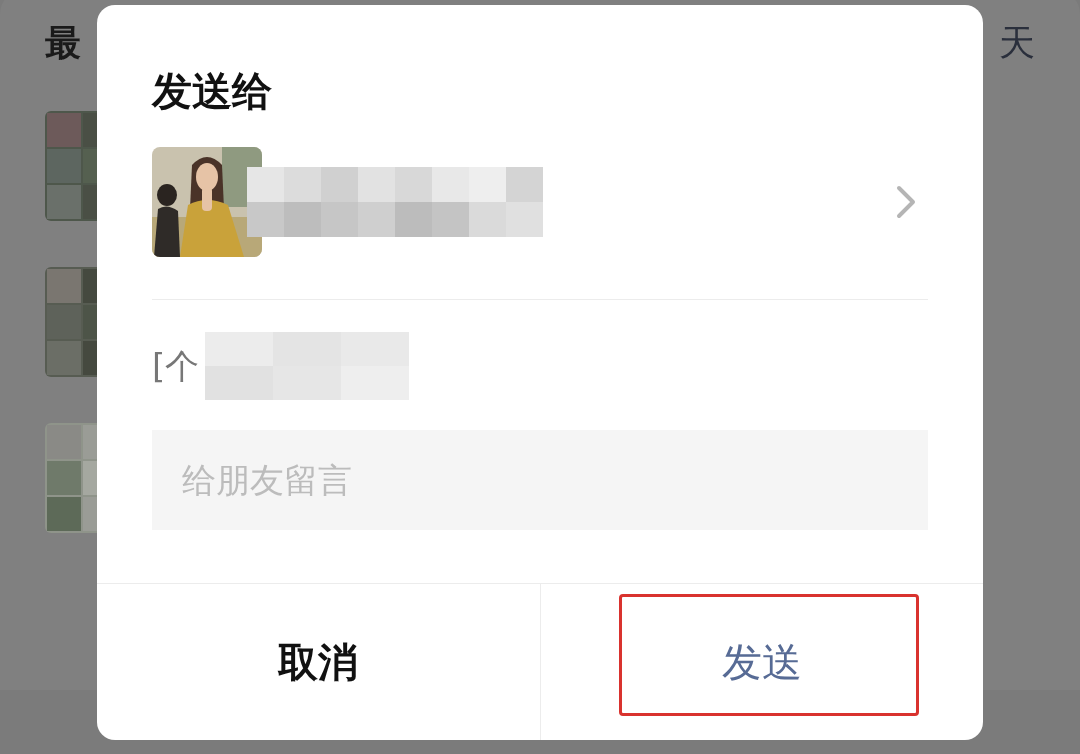 The image size is (1080, 754). I want to click on chevron-right-icon, so click(906, 202).